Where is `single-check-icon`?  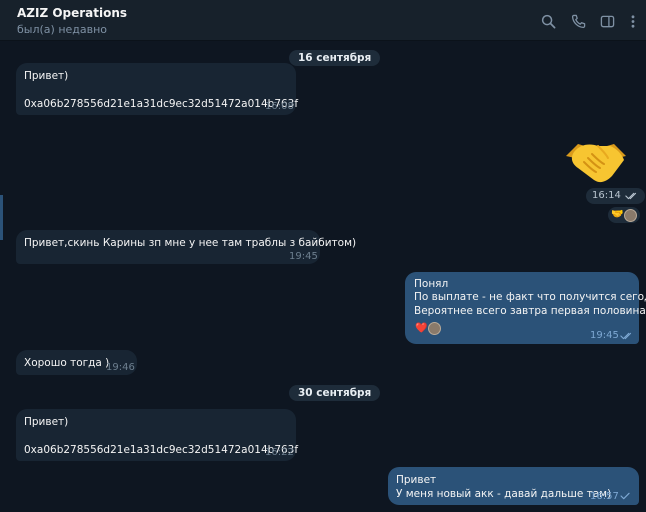
single-check-icon is located at coordinates (625, 496).